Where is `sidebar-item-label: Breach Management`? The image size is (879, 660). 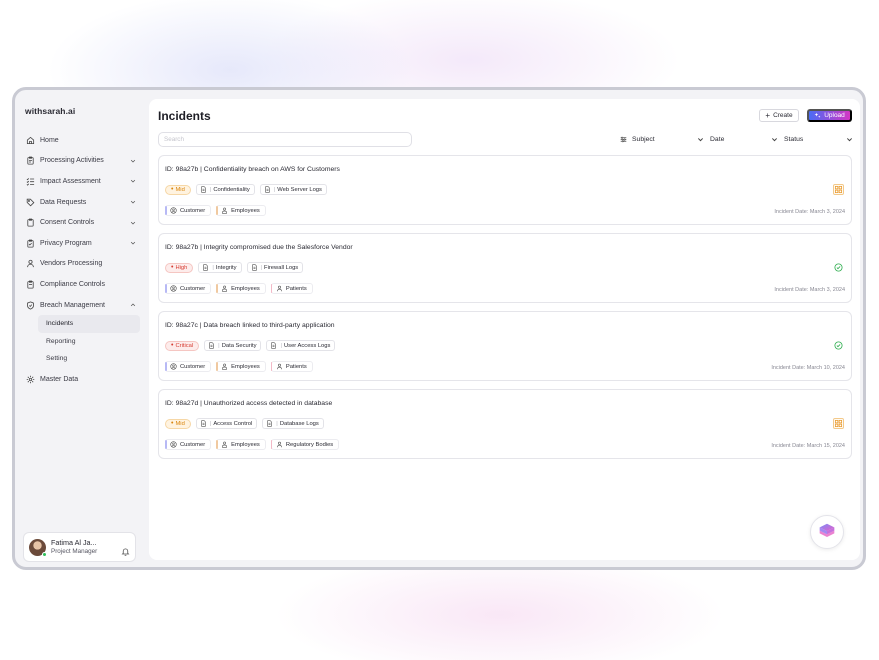 sidebar-item-label: Breach Management is located at coordinates (72, 305).